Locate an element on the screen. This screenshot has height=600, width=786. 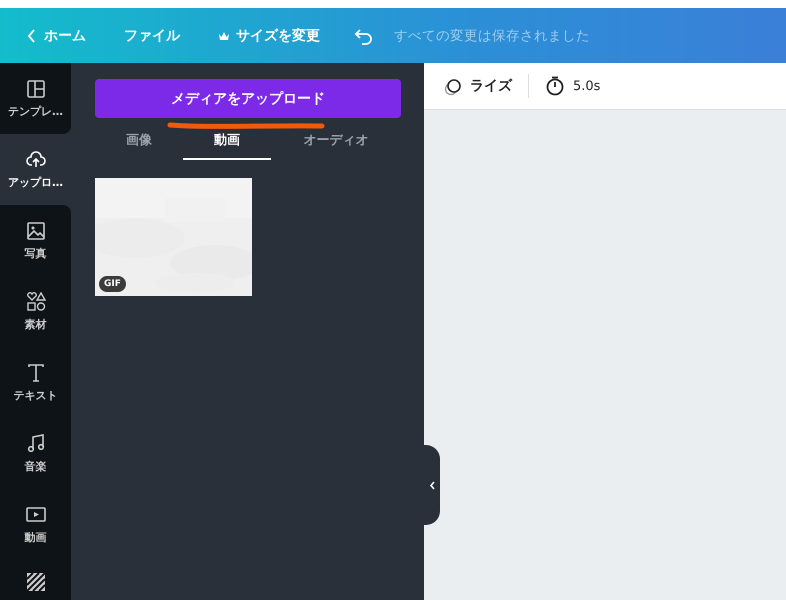
sidebar-item is located at coordinates (35, 580).